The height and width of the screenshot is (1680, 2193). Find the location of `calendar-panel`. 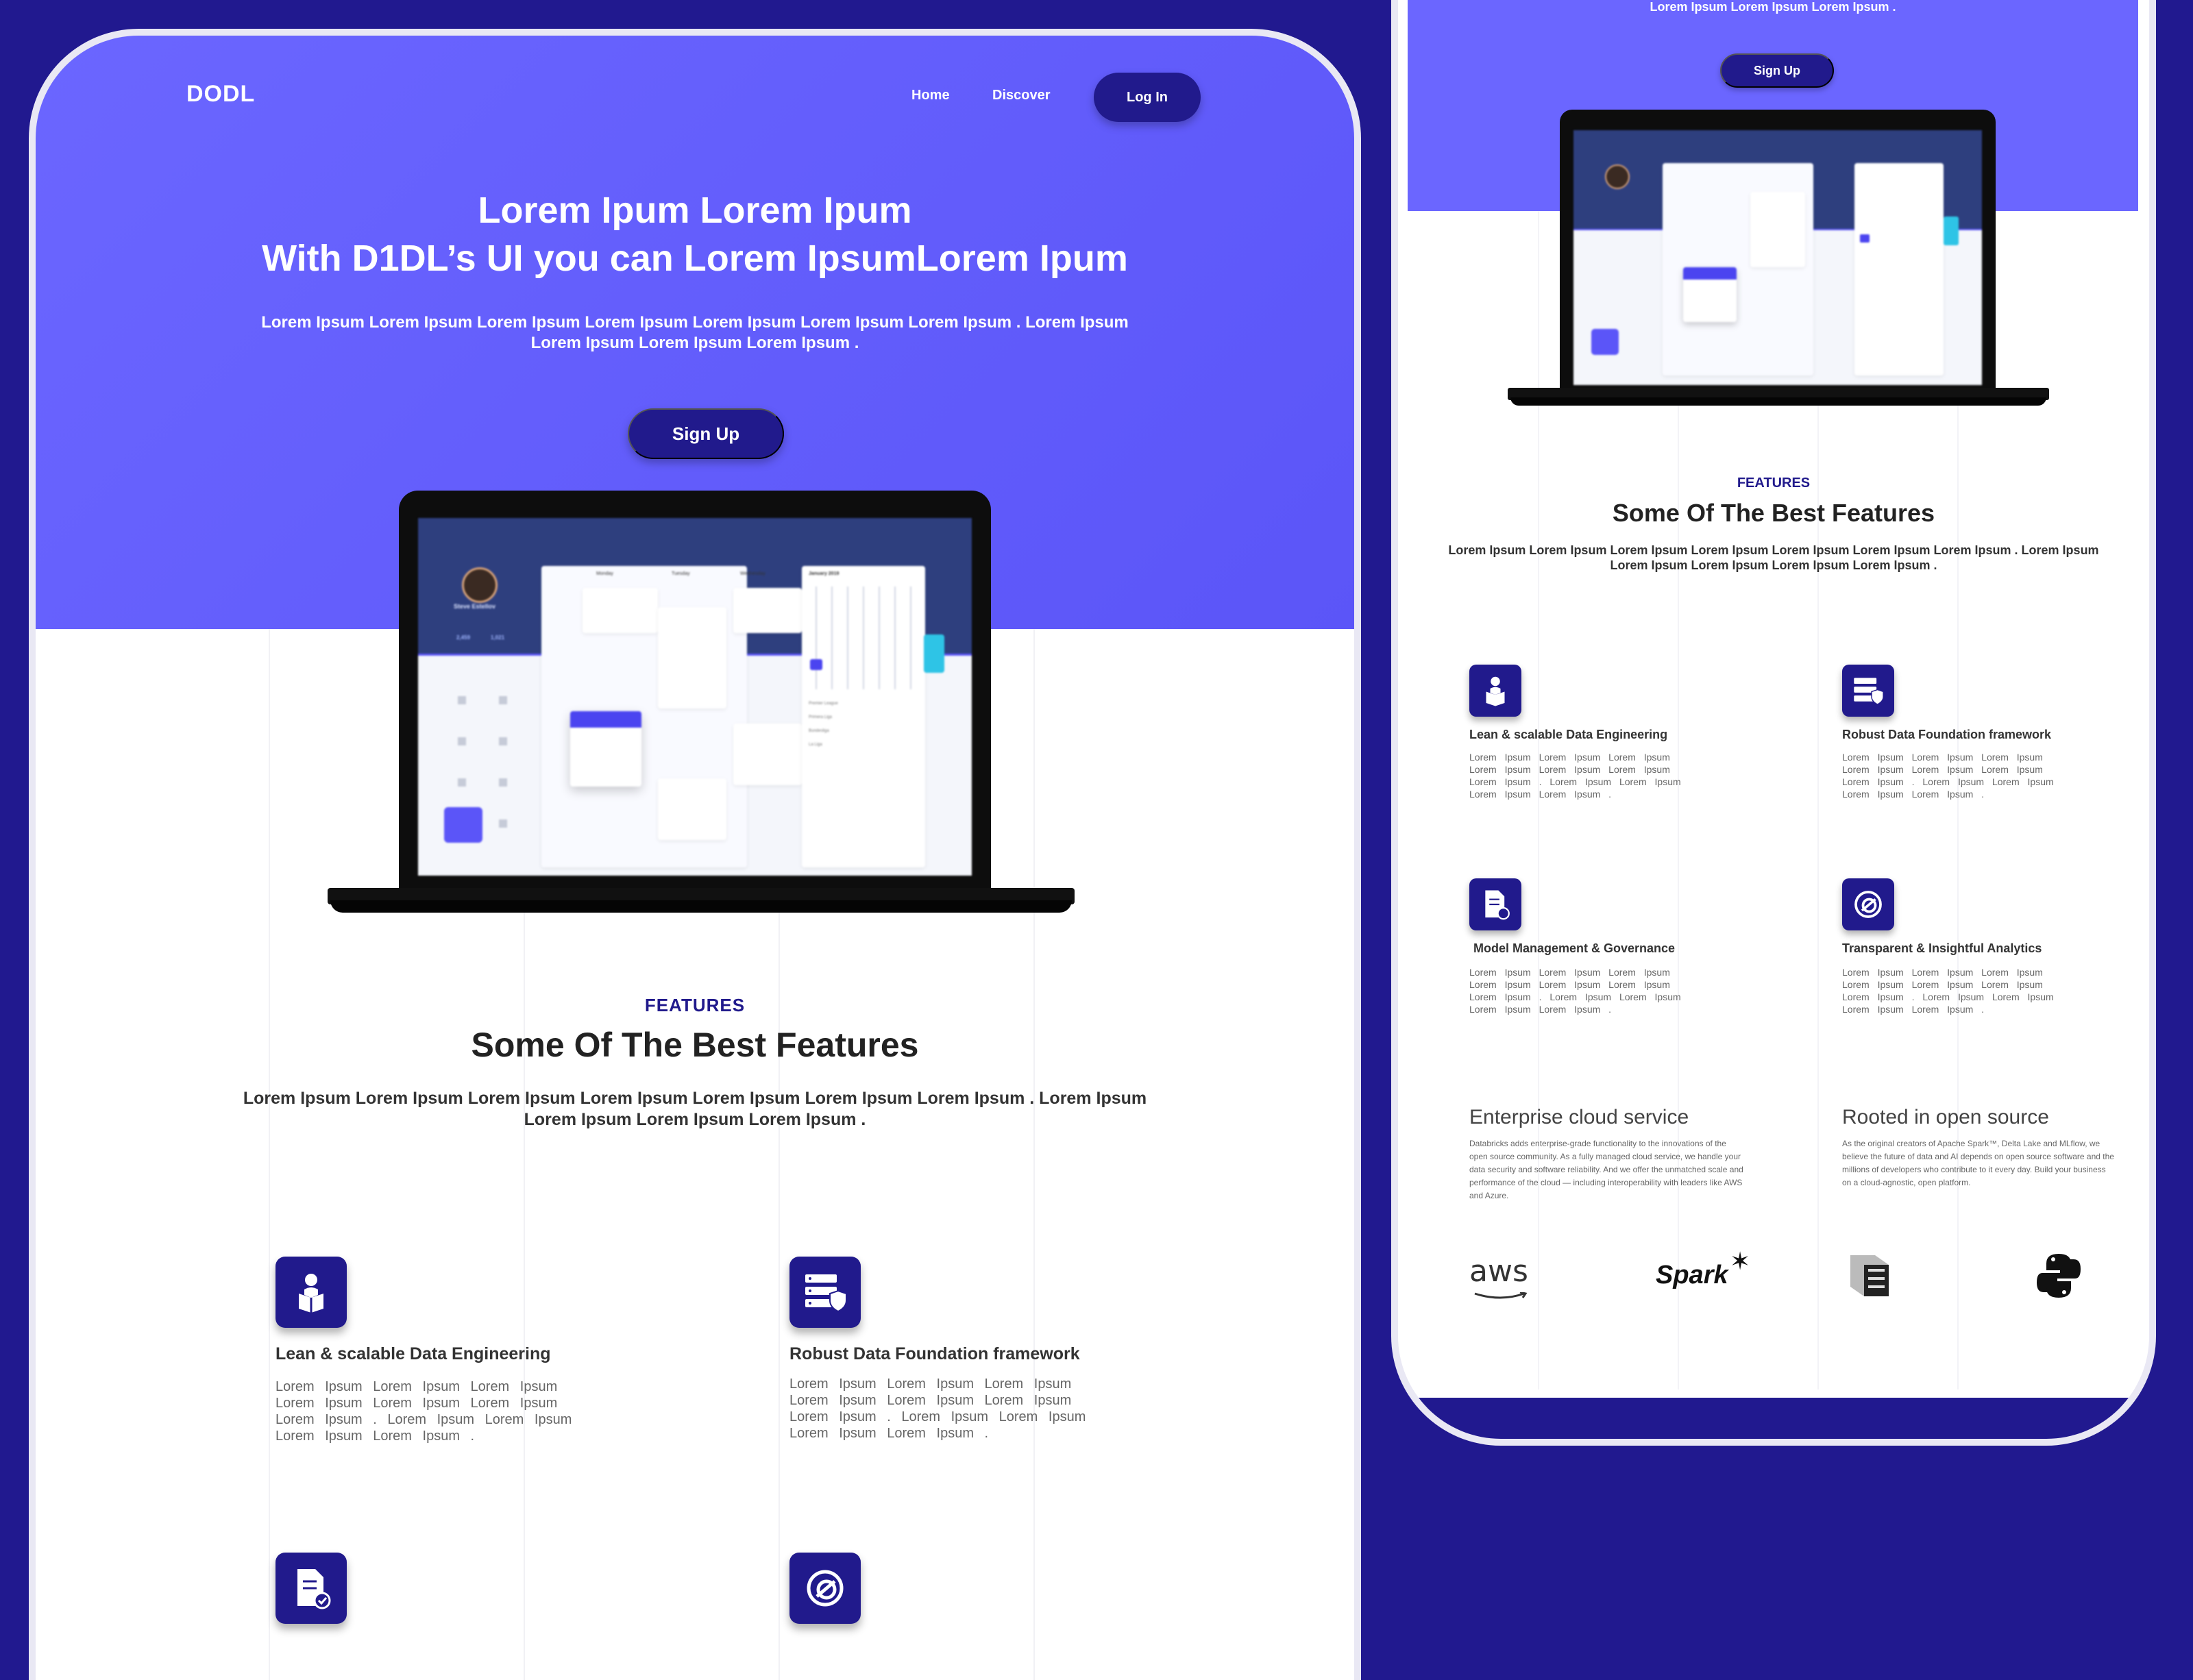

calendar-panel is located at coordinates (1899, 269).